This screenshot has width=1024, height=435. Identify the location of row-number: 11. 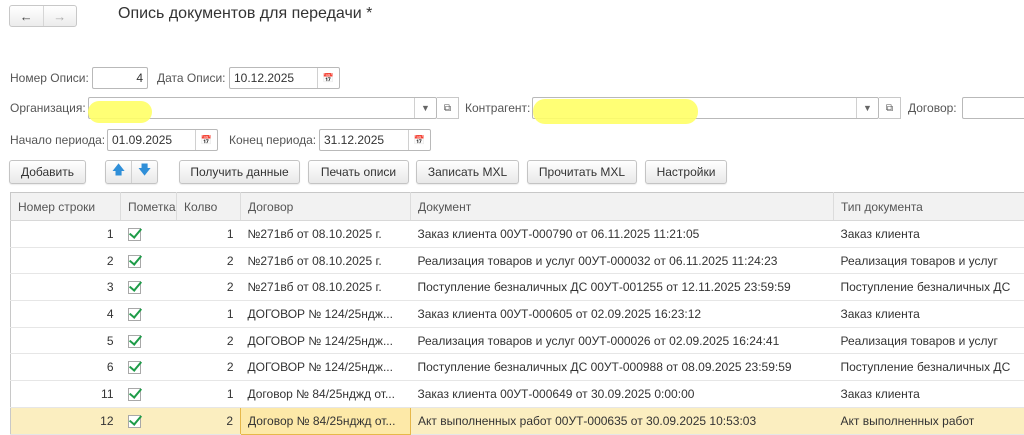
(66, 394).